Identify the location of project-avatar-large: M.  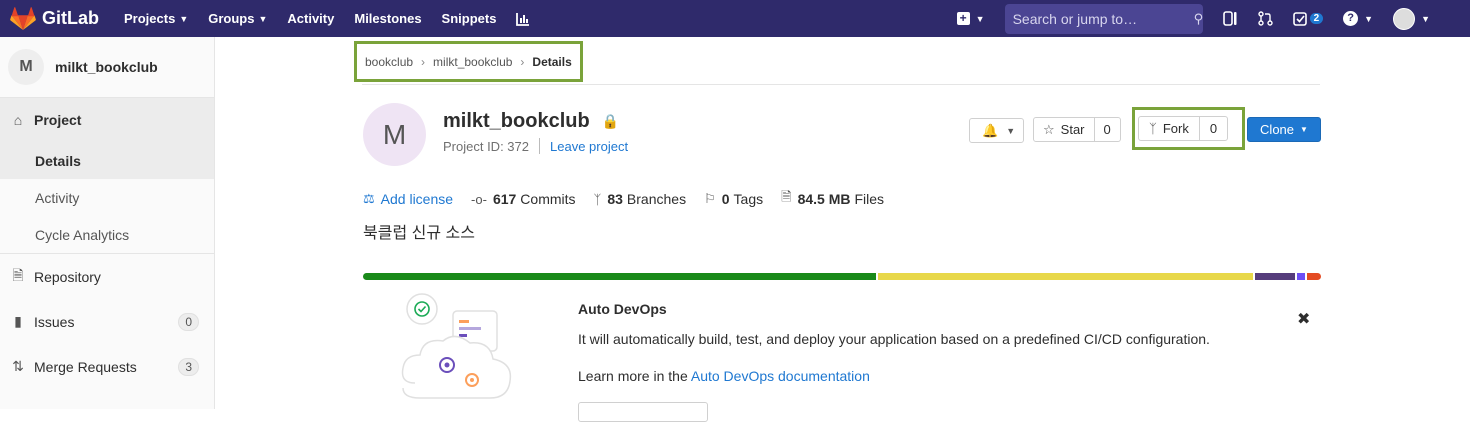
(394, 134).